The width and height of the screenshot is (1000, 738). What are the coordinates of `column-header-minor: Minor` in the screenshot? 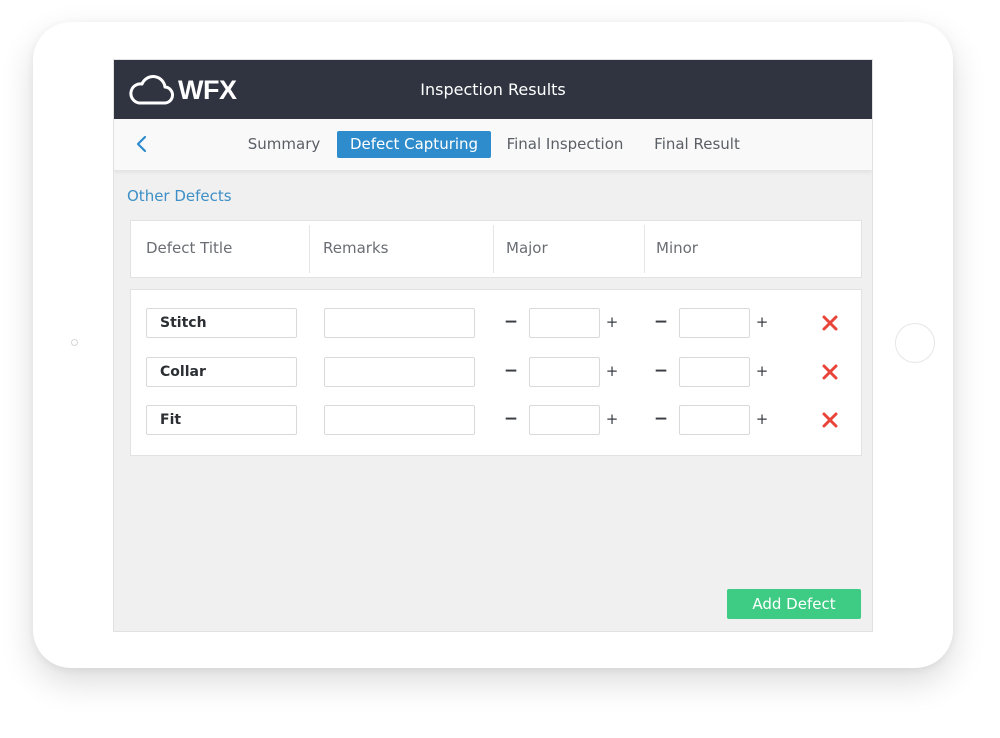 It's located at (677, 248).